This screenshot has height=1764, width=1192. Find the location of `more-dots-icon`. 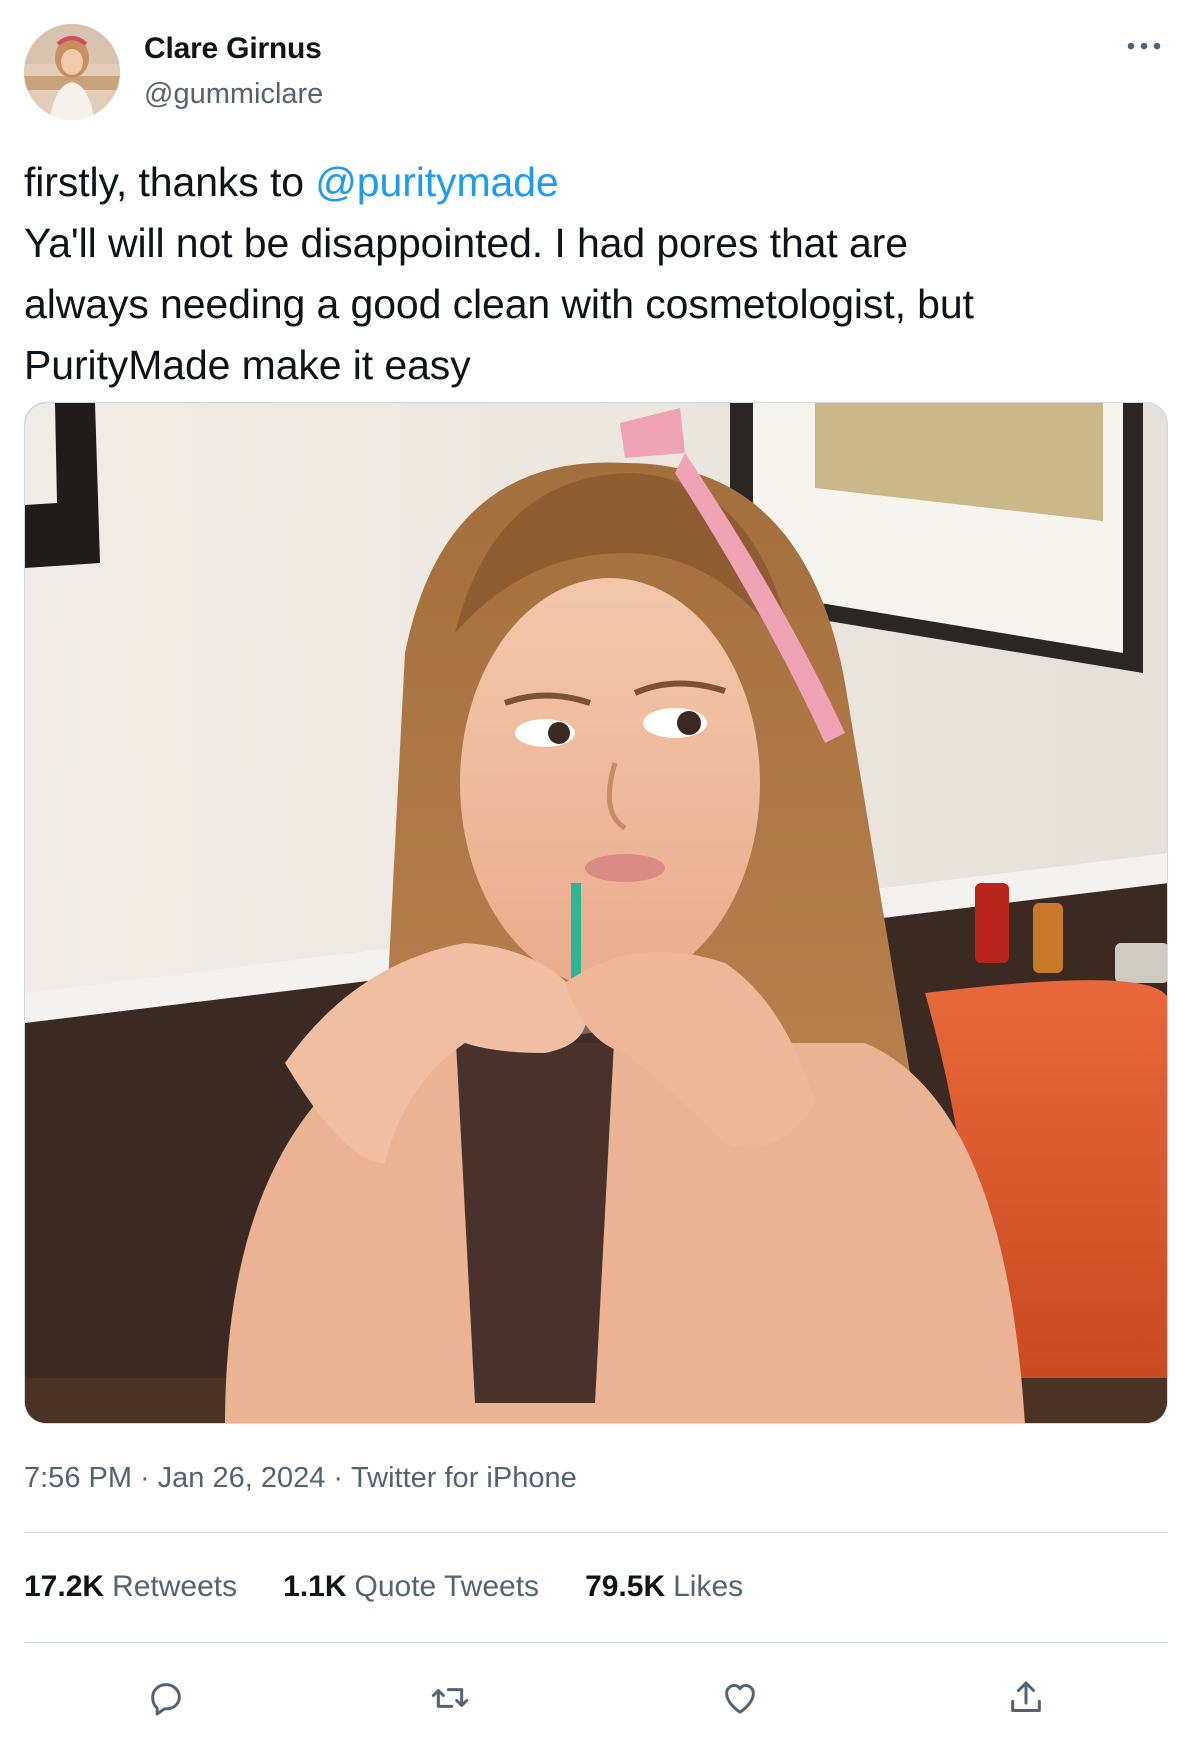

more-dots-icon is located at coordinates (1144, 46).